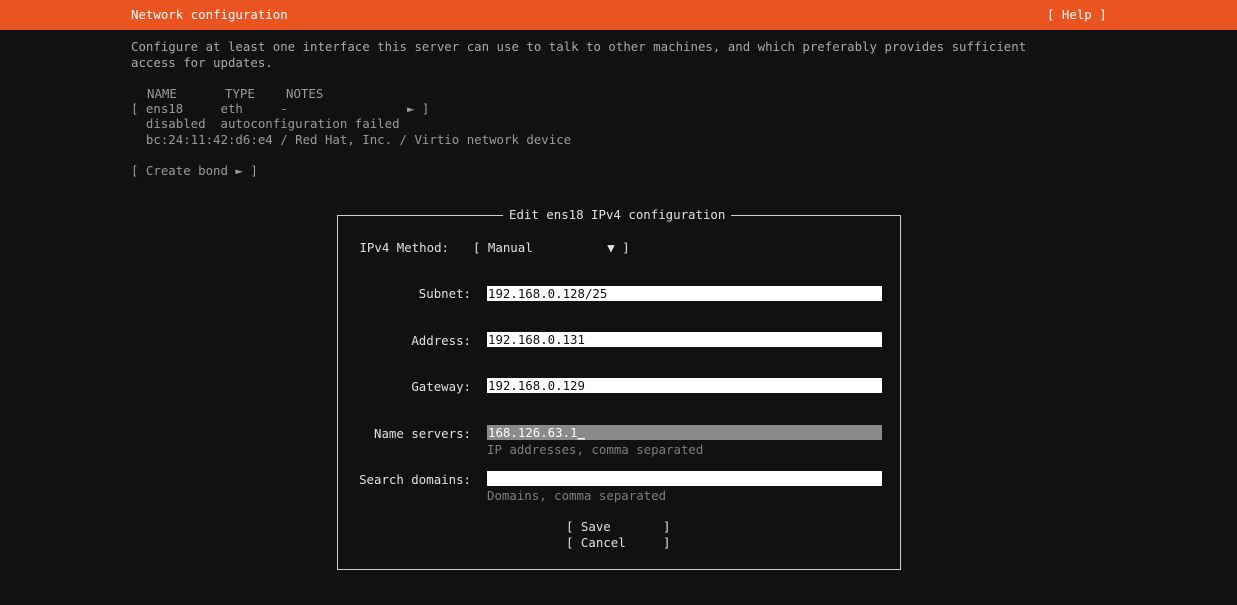 The image size is (1237, 605). I want to click on column-header-notes: NOTES, so click(305, 93).